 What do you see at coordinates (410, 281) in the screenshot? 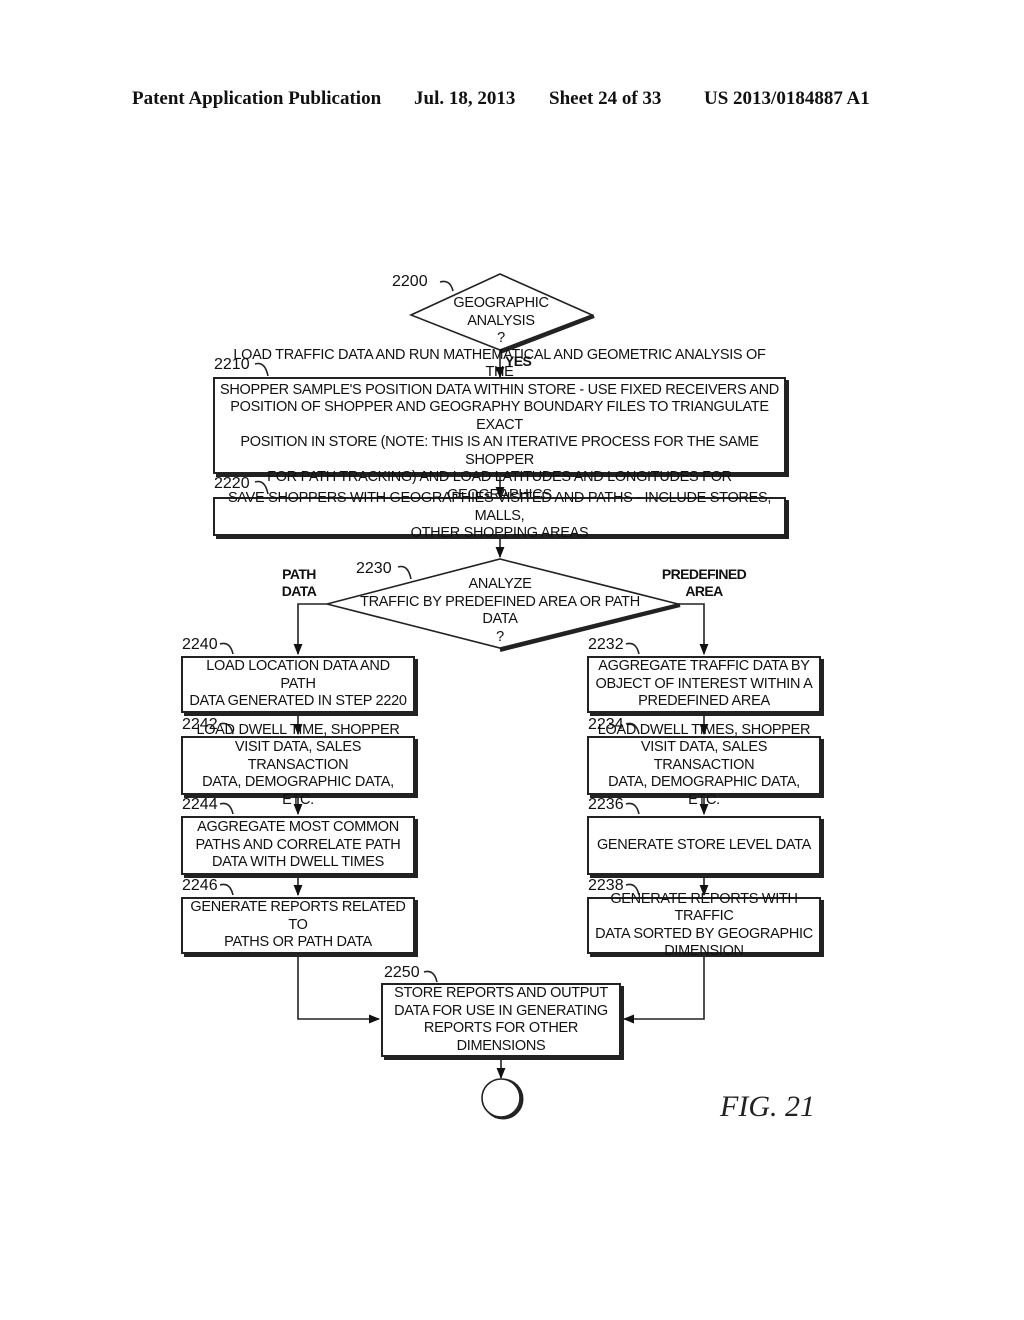
I see `ref-2200: 2200` at bounding box center [410, 281].